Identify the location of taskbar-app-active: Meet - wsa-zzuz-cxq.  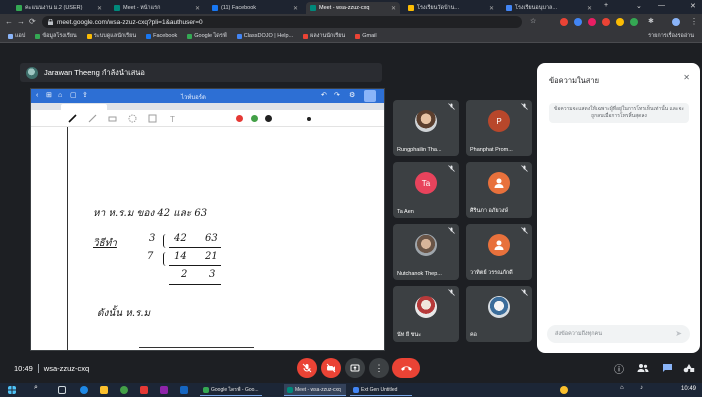
(315, 390).